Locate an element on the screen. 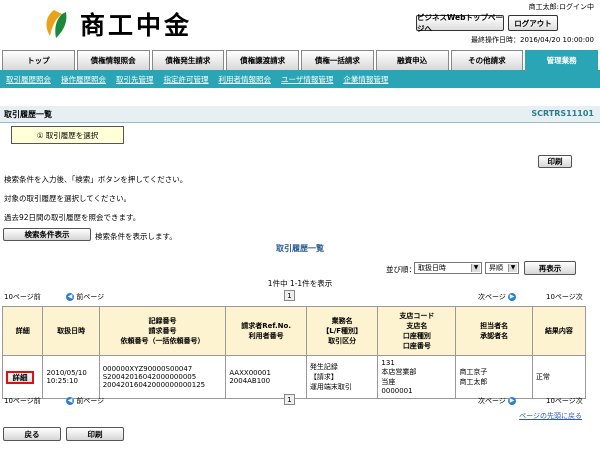 This screenshot has height=451, width=600. show-search-hint: 検索条件を表示します。 is located at coordinates (136, 236).